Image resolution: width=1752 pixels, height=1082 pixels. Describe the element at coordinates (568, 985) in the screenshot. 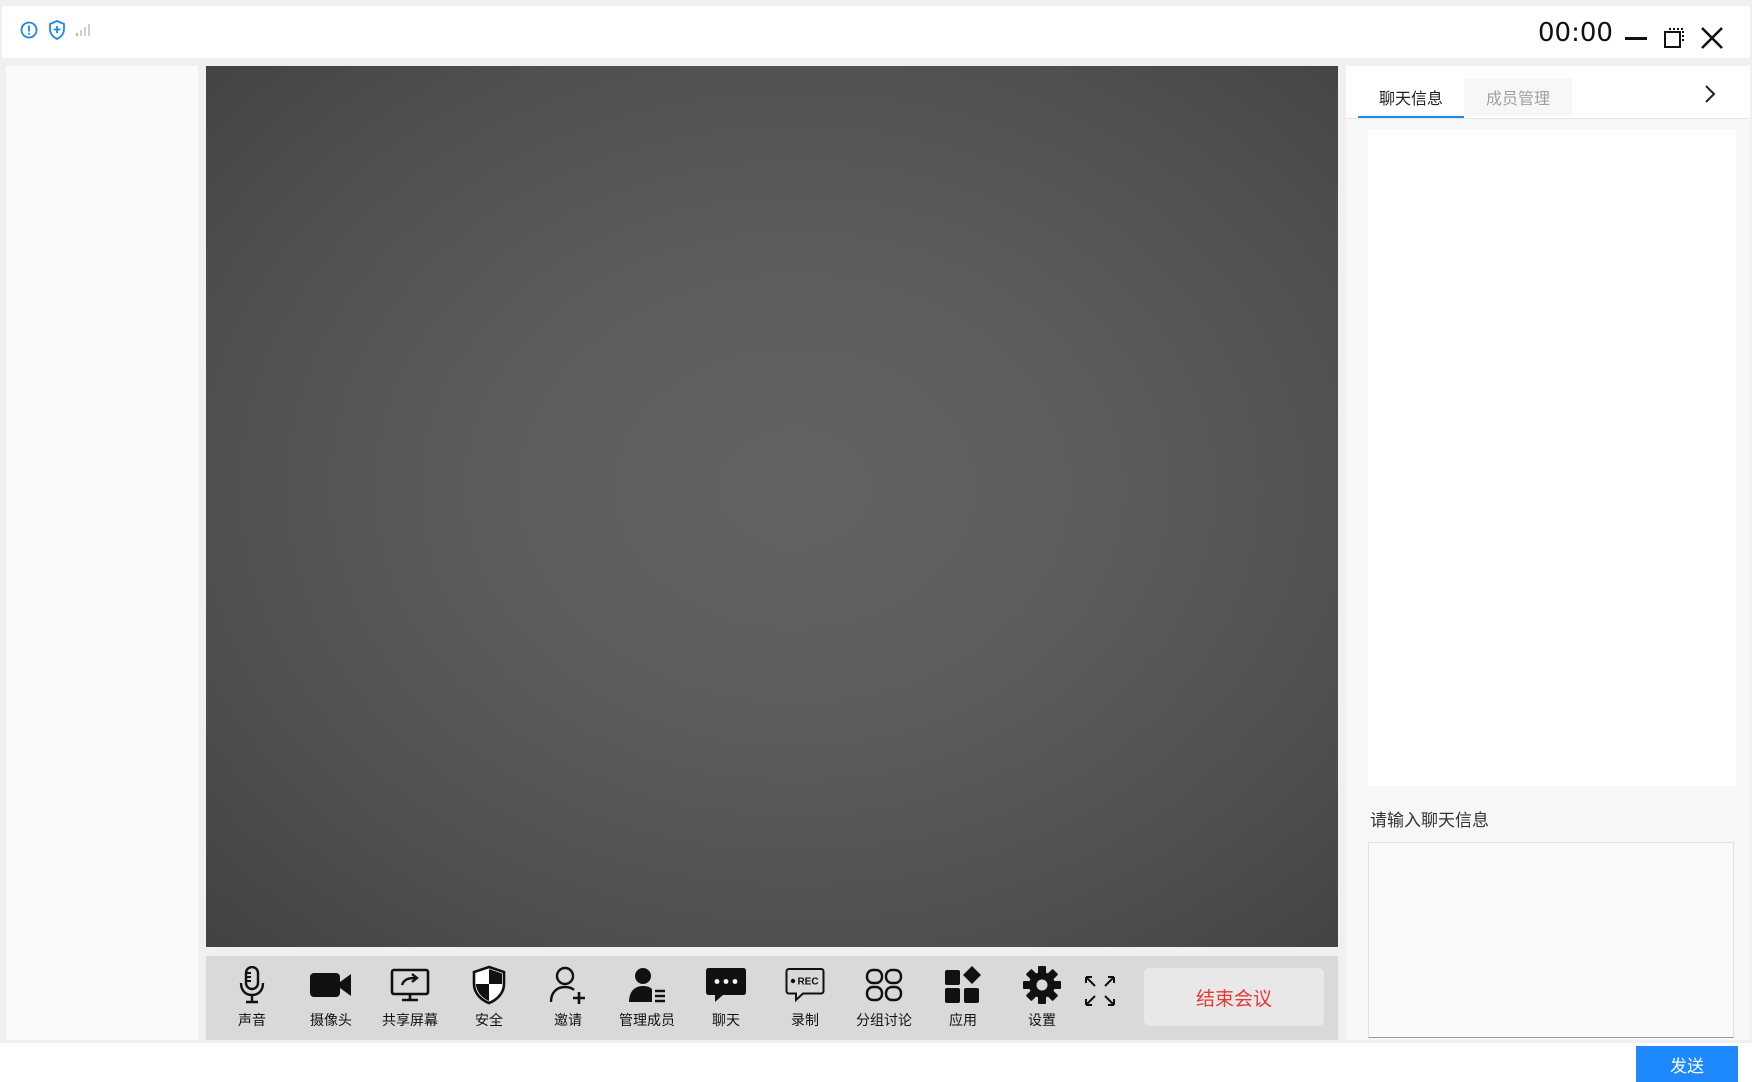

I see `invite-user-icon` at that location.